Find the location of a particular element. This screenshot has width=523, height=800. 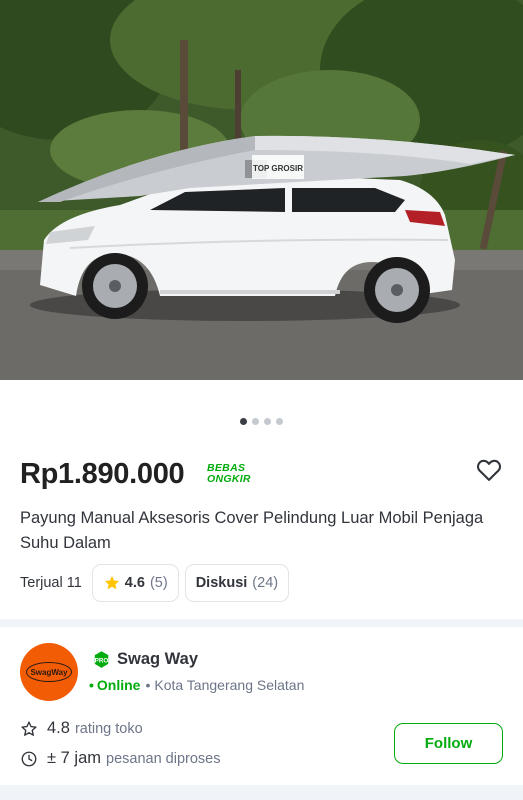

cover-brand-text: TOP GROSIR is located at coordinates (278, 168).